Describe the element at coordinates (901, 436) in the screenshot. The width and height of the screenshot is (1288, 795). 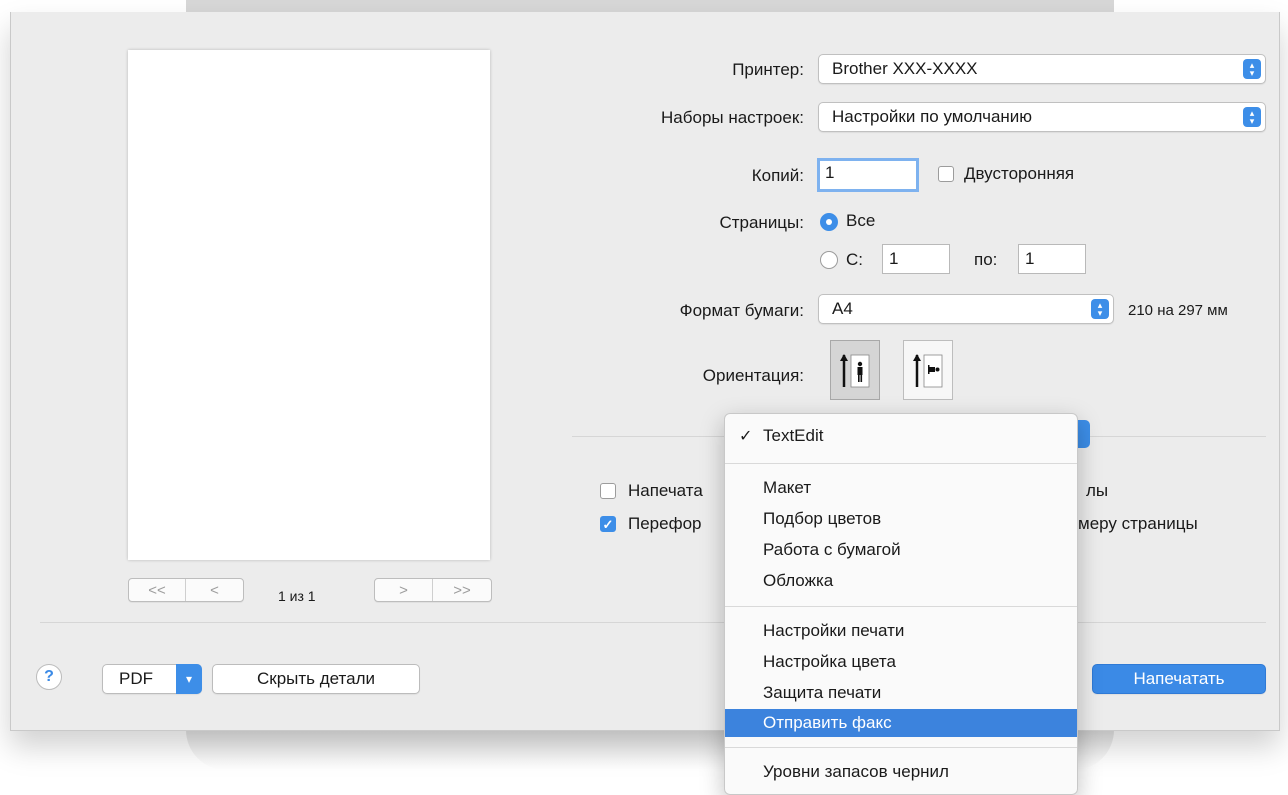
I see `menu-item-textedit: ✓ TextEdit` at that location.